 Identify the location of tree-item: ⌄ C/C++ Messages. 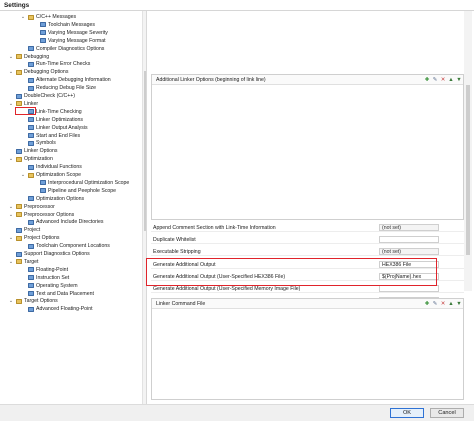
(70, 17).